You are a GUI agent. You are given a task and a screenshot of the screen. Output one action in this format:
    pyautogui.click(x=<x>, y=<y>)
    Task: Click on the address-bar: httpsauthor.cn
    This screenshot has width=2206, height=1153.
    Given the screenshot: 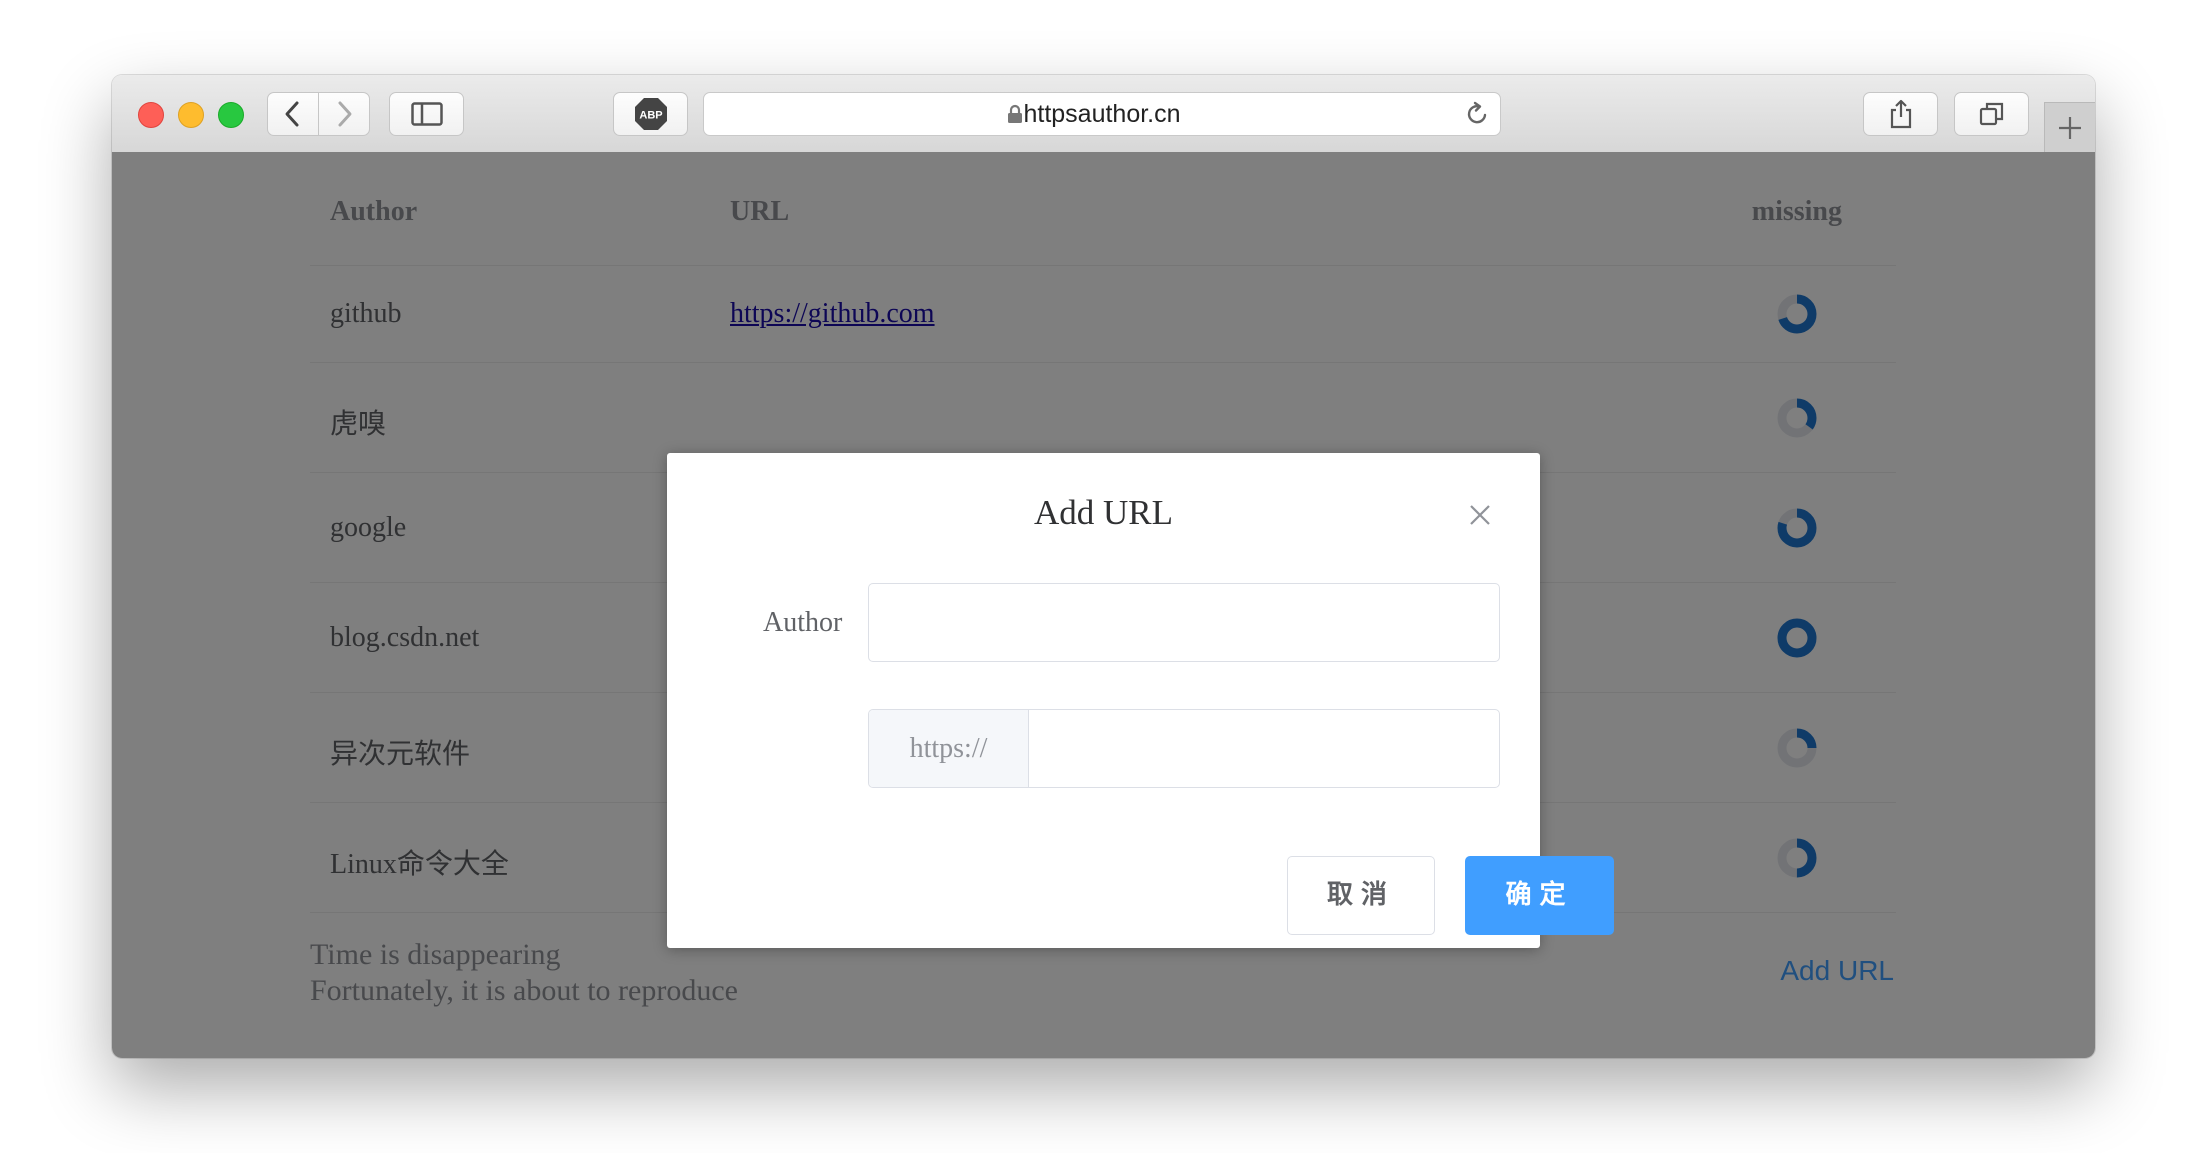 What is the action you would take?
    pyautogui.click(x=1102, y=114)
    